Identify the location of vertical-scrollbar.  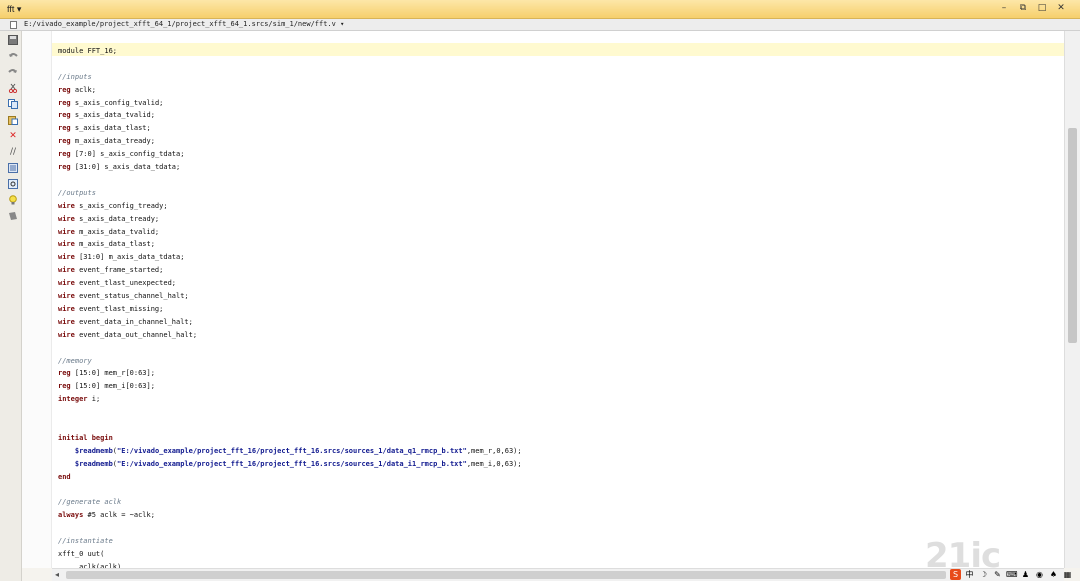
(1072, 299).